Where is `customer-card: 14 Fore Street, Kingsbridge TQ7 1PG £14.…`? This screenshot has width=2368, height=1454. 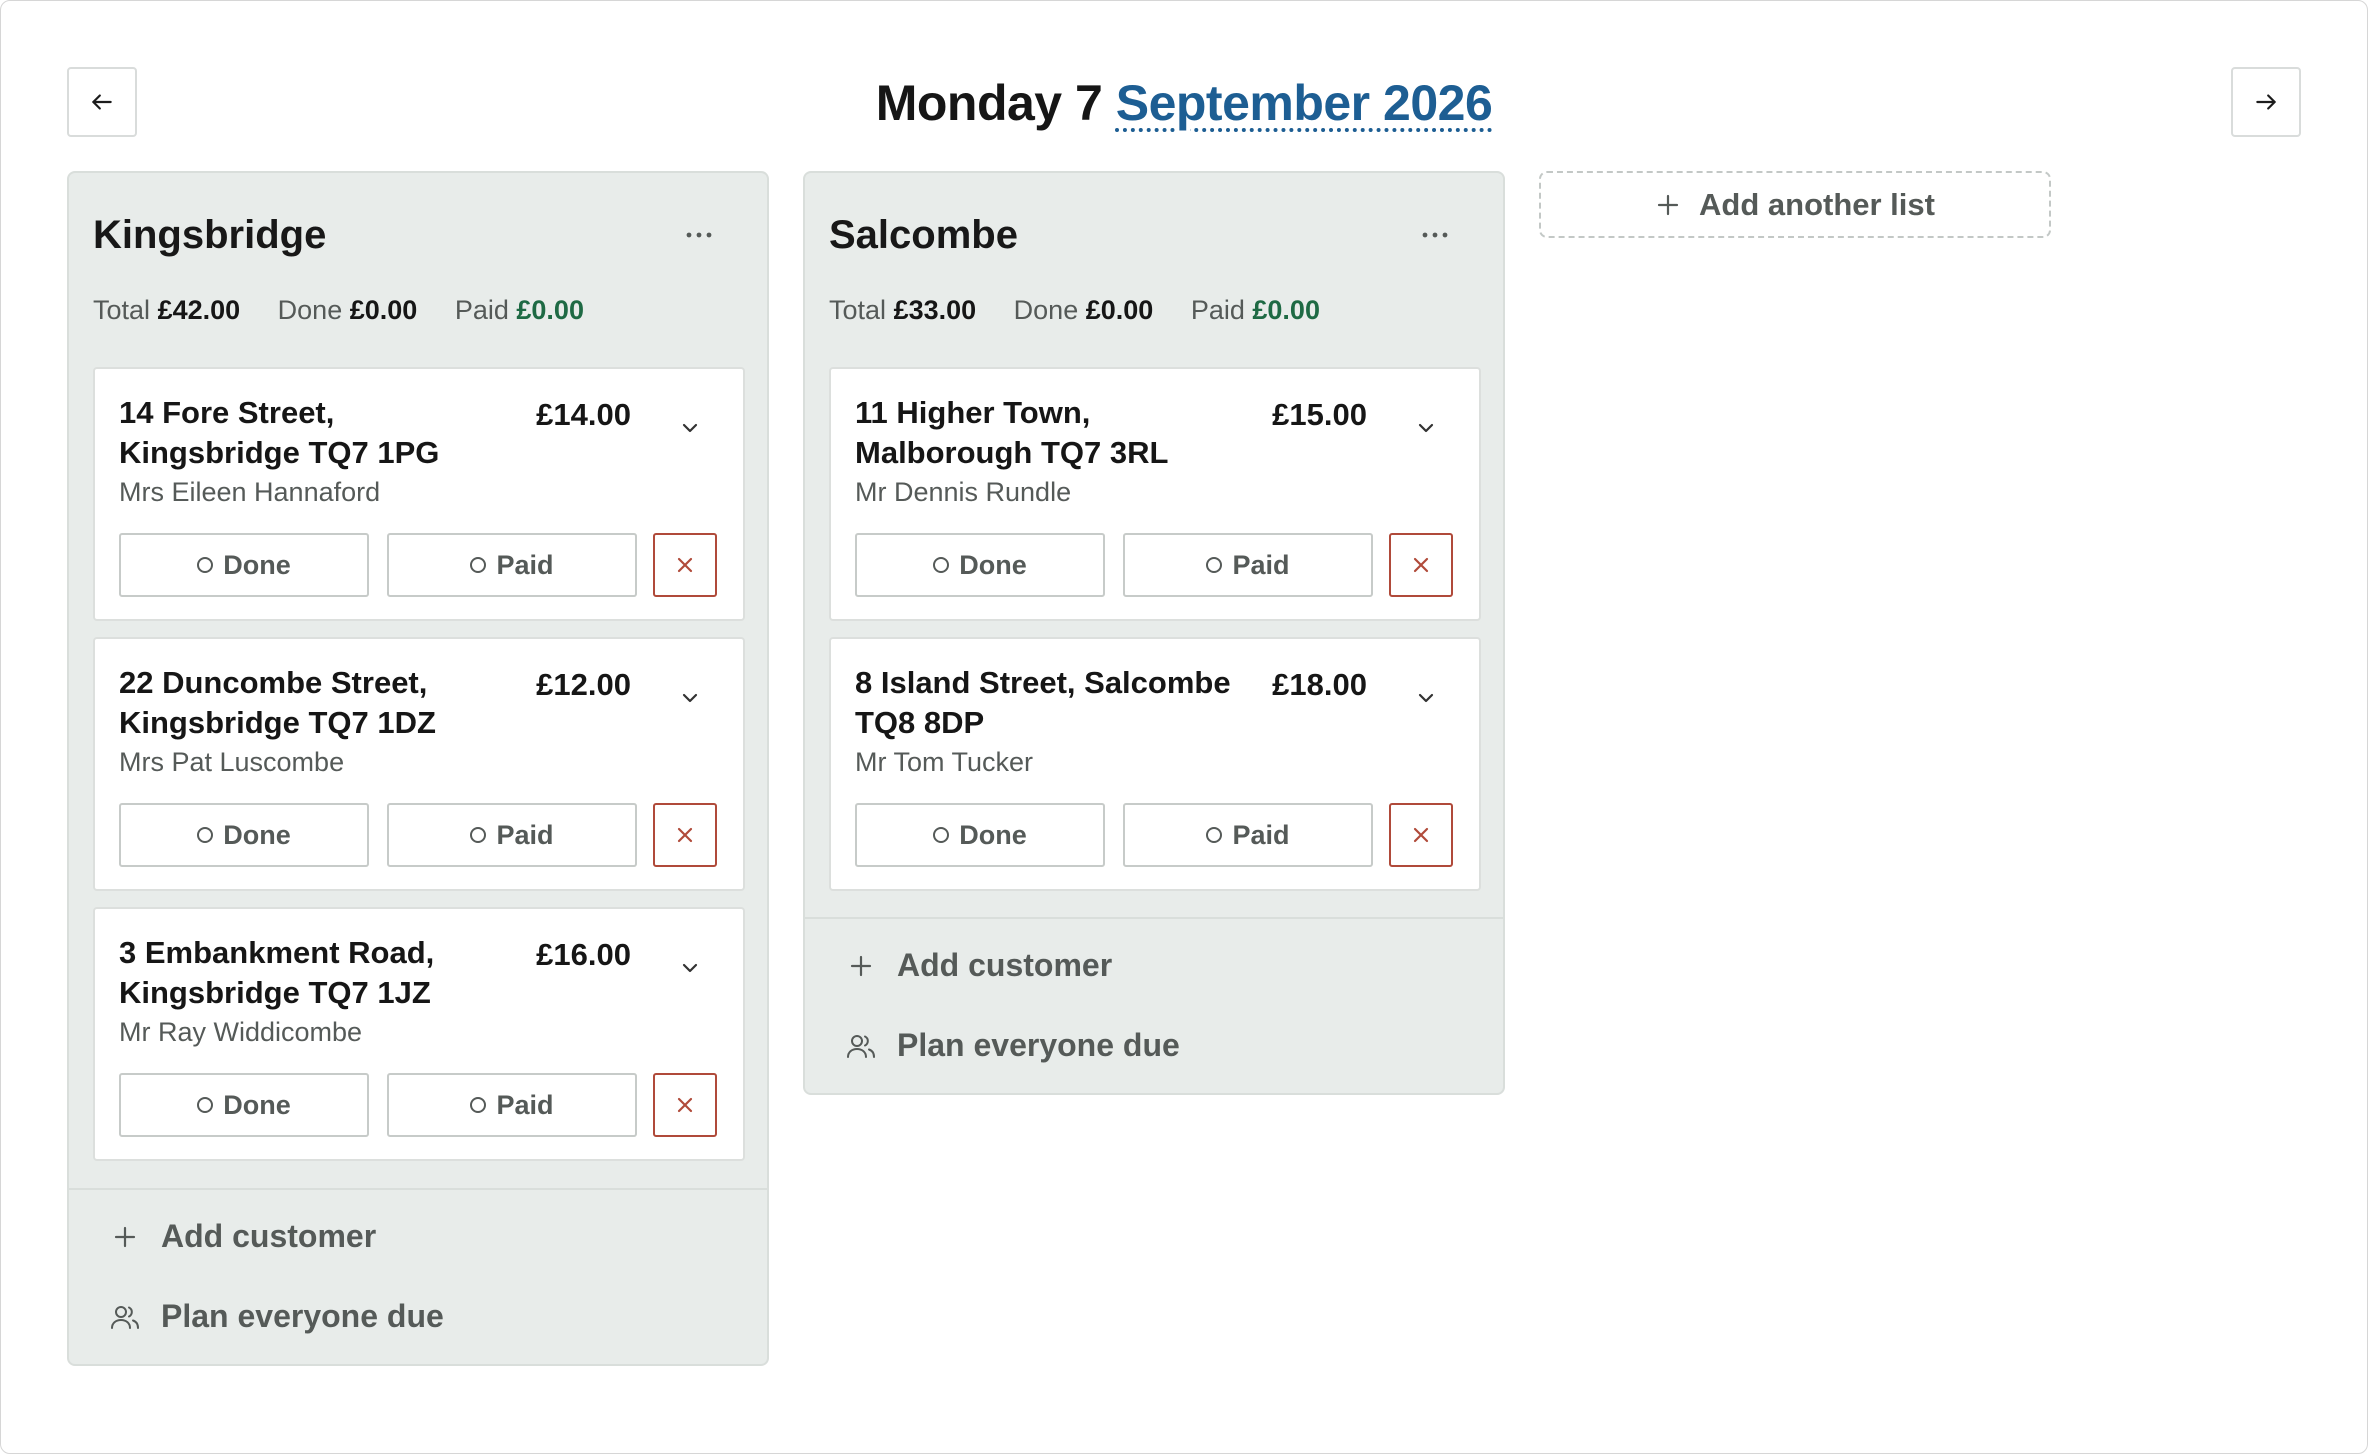
customer-card: 14 Fore Street, Kingsbridge TQ7 1PG £14.… is located at coordinates (419, 494).